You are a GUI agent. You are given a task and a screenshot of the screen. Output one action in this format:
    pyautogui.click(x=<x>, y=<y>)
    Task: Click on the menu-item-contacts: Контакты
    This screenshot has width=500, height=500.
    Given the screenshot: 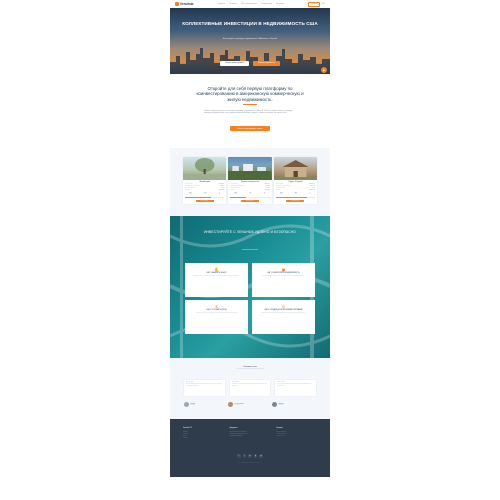 What is the action you would take?
    pyautogui.click(x=280, y=4)
    